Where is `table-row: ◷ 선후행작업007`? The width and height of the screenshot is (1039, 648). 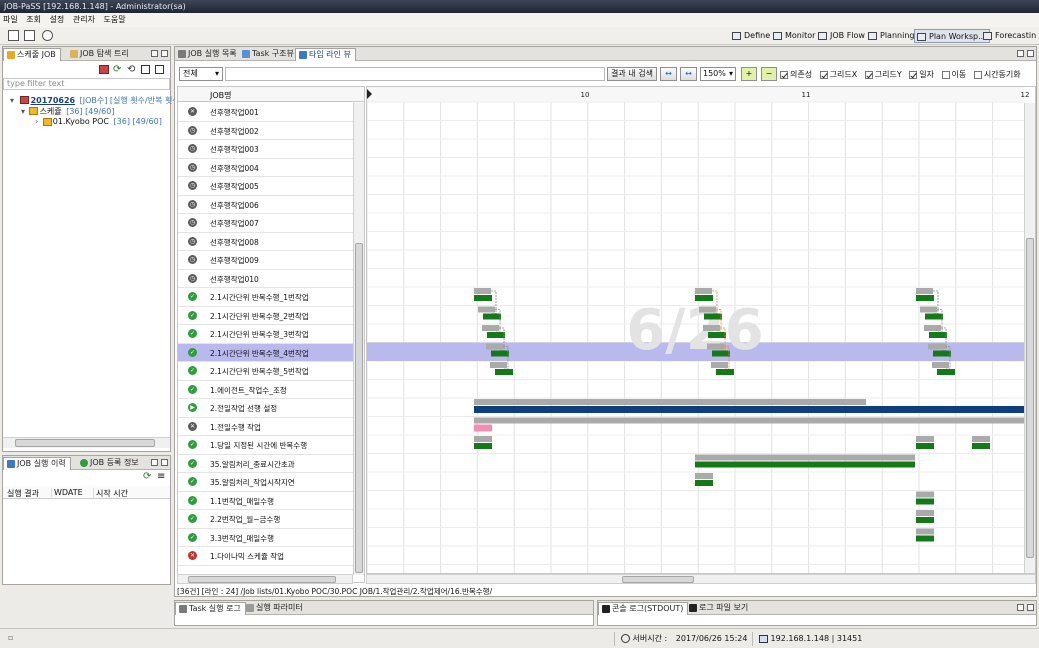 table-row: ◷ 선후행작업007 is located at coordinates (265, 223).